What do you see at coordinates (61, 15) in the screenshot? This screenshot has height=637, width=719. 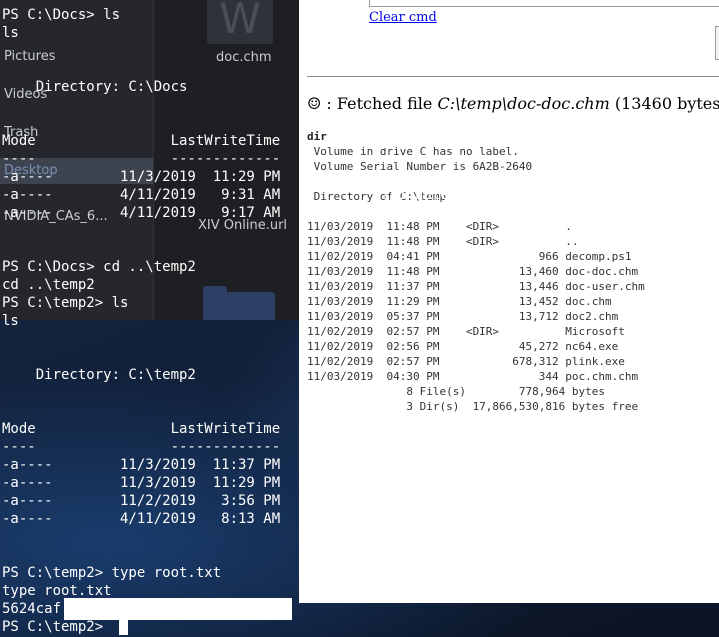 I see `console-line: PS C:\Docs> ls` at bounding box center [61, 15].